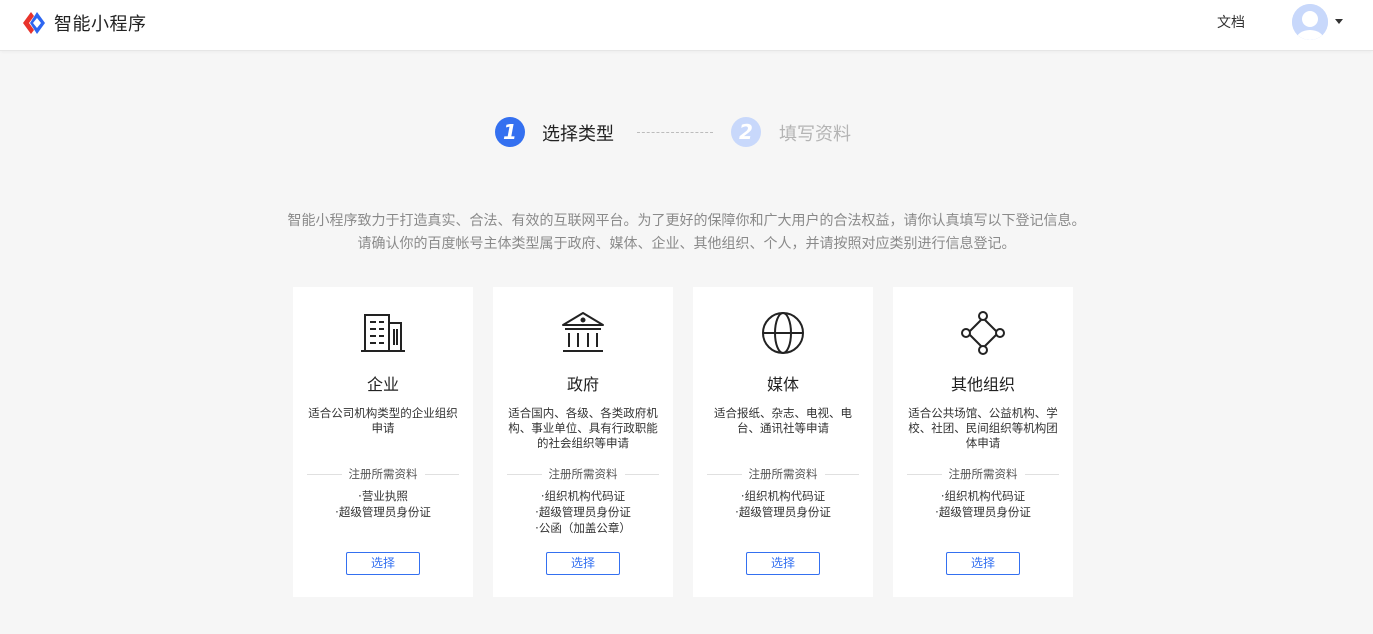  What do you see at coordinates (982, 384) in the screenshot?
I see `card-title: 其他组织` at bounding box center [982, 384].